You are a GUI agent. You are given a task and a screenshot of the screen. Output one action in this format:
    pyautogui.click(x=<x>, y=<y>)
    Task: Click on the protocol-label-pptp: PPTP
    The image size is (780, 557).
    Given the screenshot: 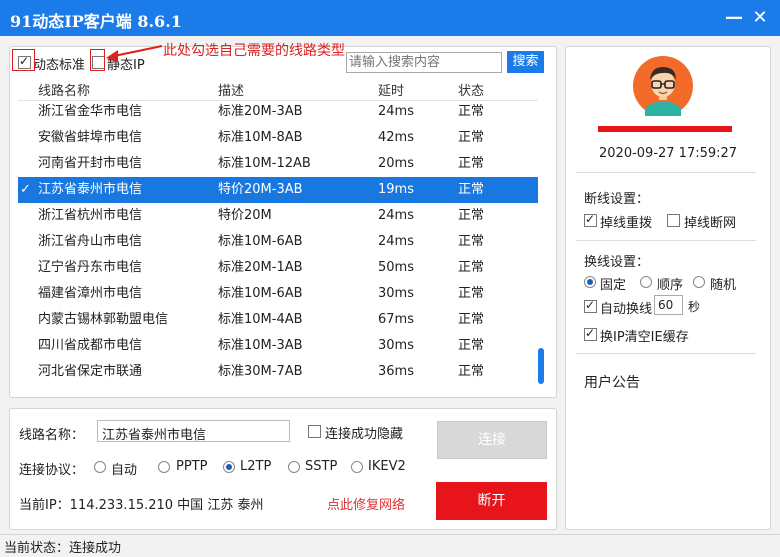 What is the action you would take?
    pyautogui.click(x=192, y=466)
    